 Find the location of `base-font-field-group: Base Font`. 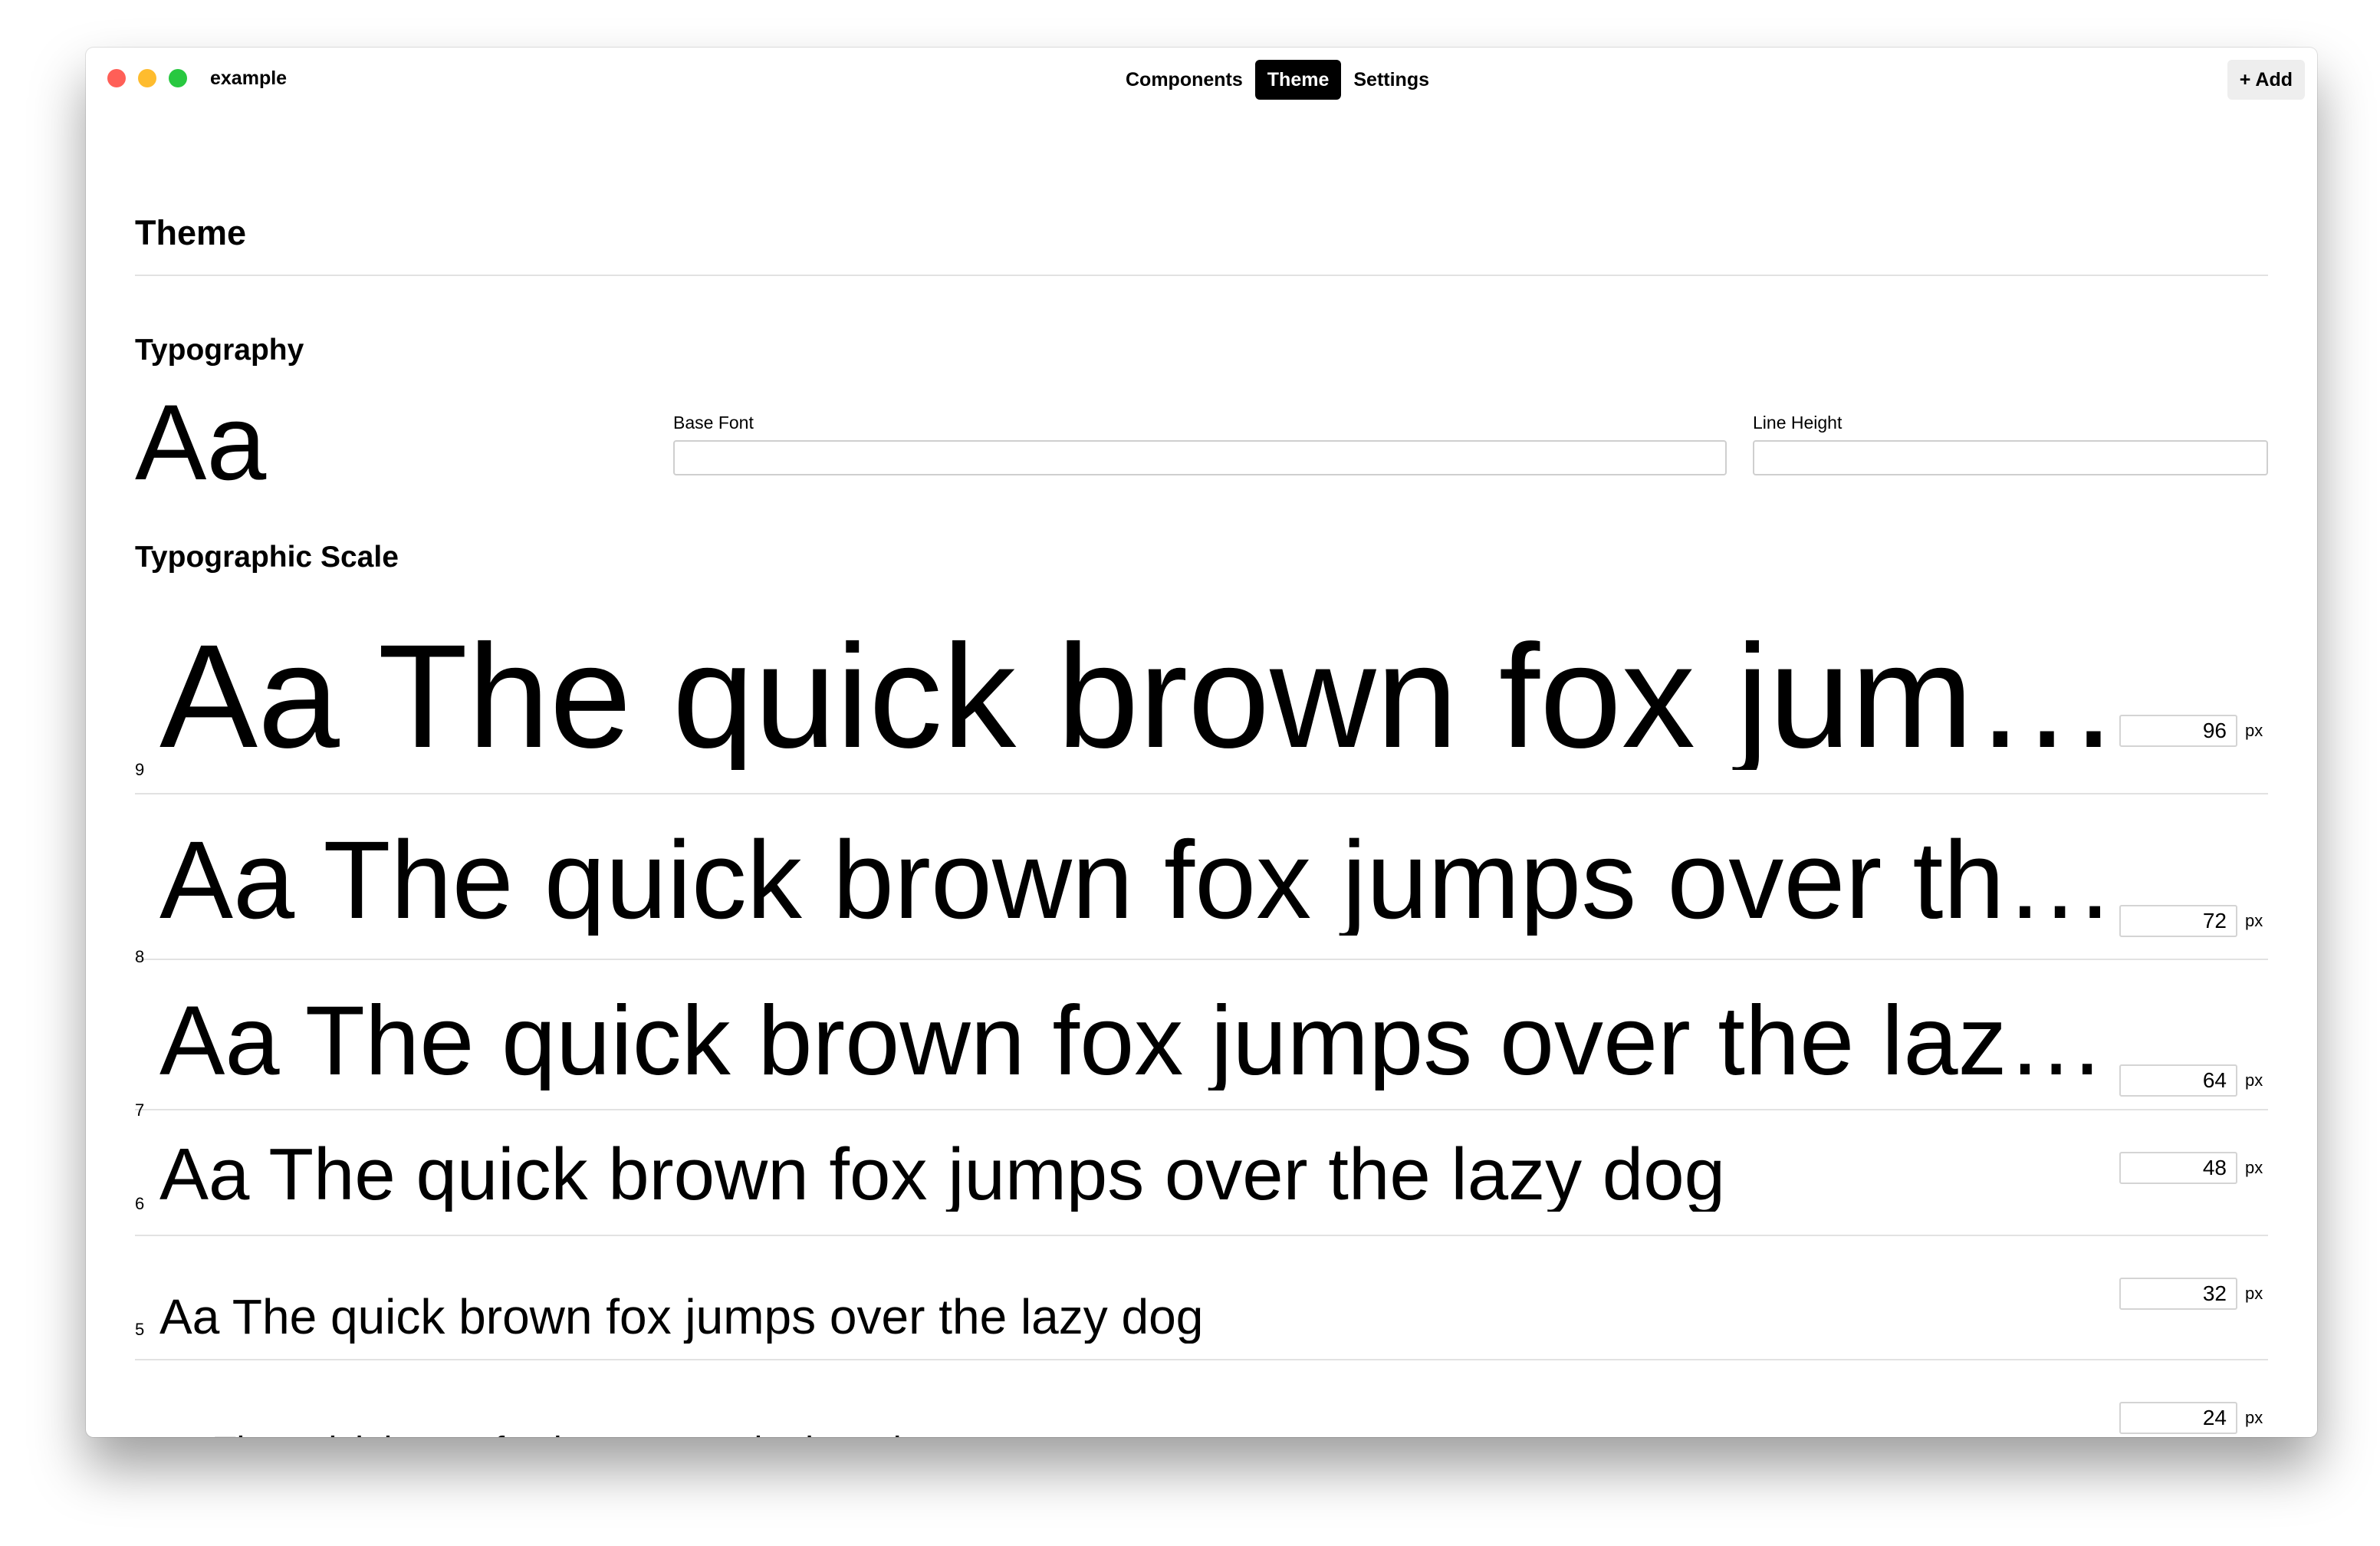

base-font-field-group: Base Font is located at coordinates (1200, 443).